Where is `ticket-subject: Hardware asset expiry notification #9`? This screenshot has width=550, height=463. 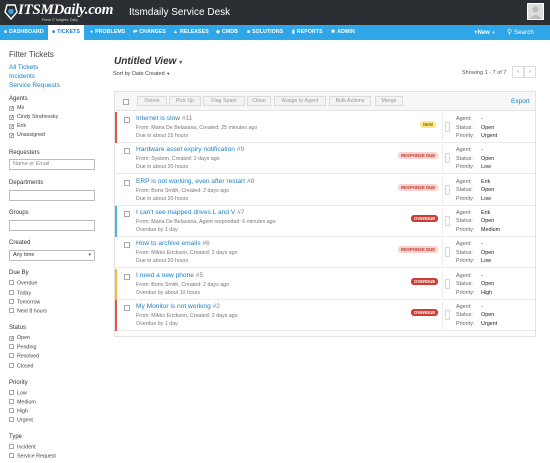 ticket-subject: Hardware asset expiry notification #9 is located at coordinates (190, 149).